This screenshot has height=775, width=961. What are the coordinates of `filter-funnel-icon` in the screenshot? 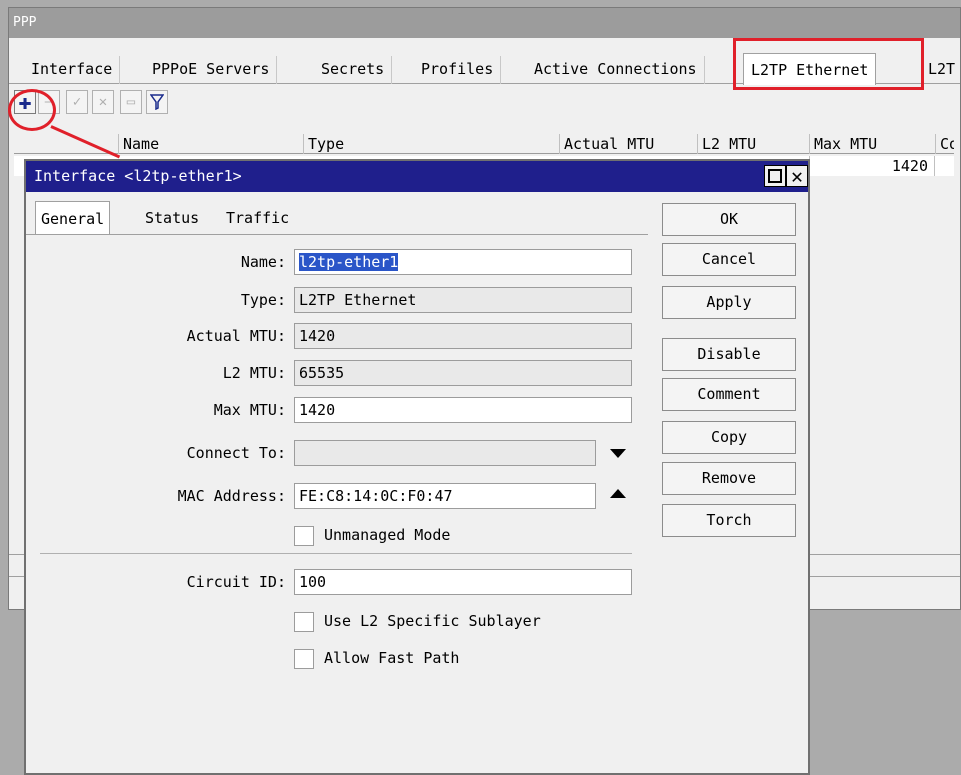 It's located at (157, 102).